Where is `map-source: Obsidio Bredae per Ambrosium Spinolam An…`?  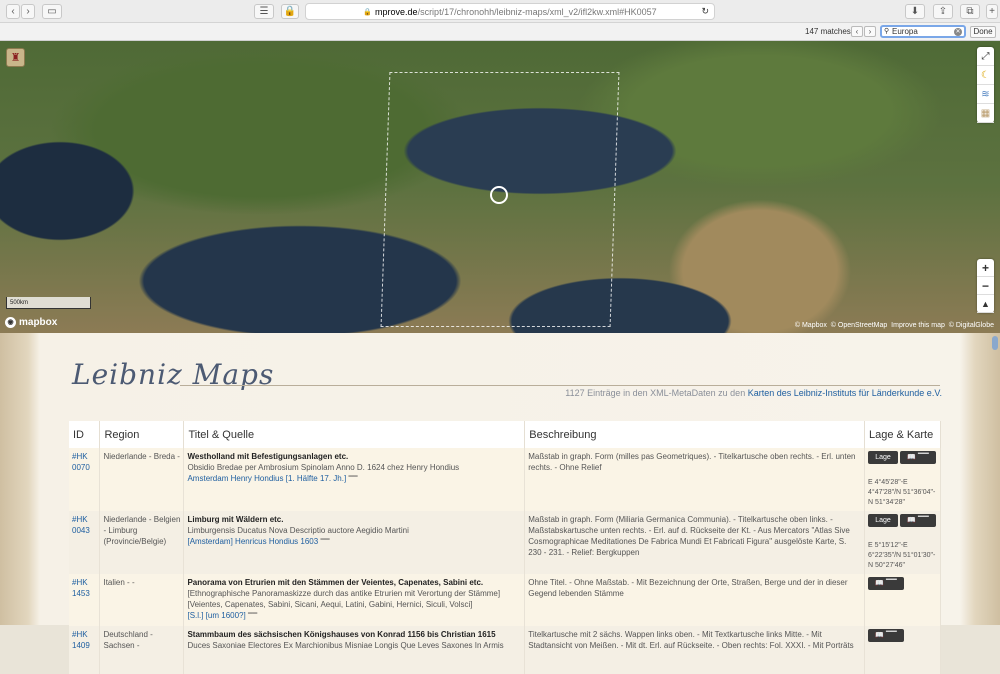
map-source: Obsidio Bredae per Ambrosium Spinolam An… is located at coordinates (323, 467).